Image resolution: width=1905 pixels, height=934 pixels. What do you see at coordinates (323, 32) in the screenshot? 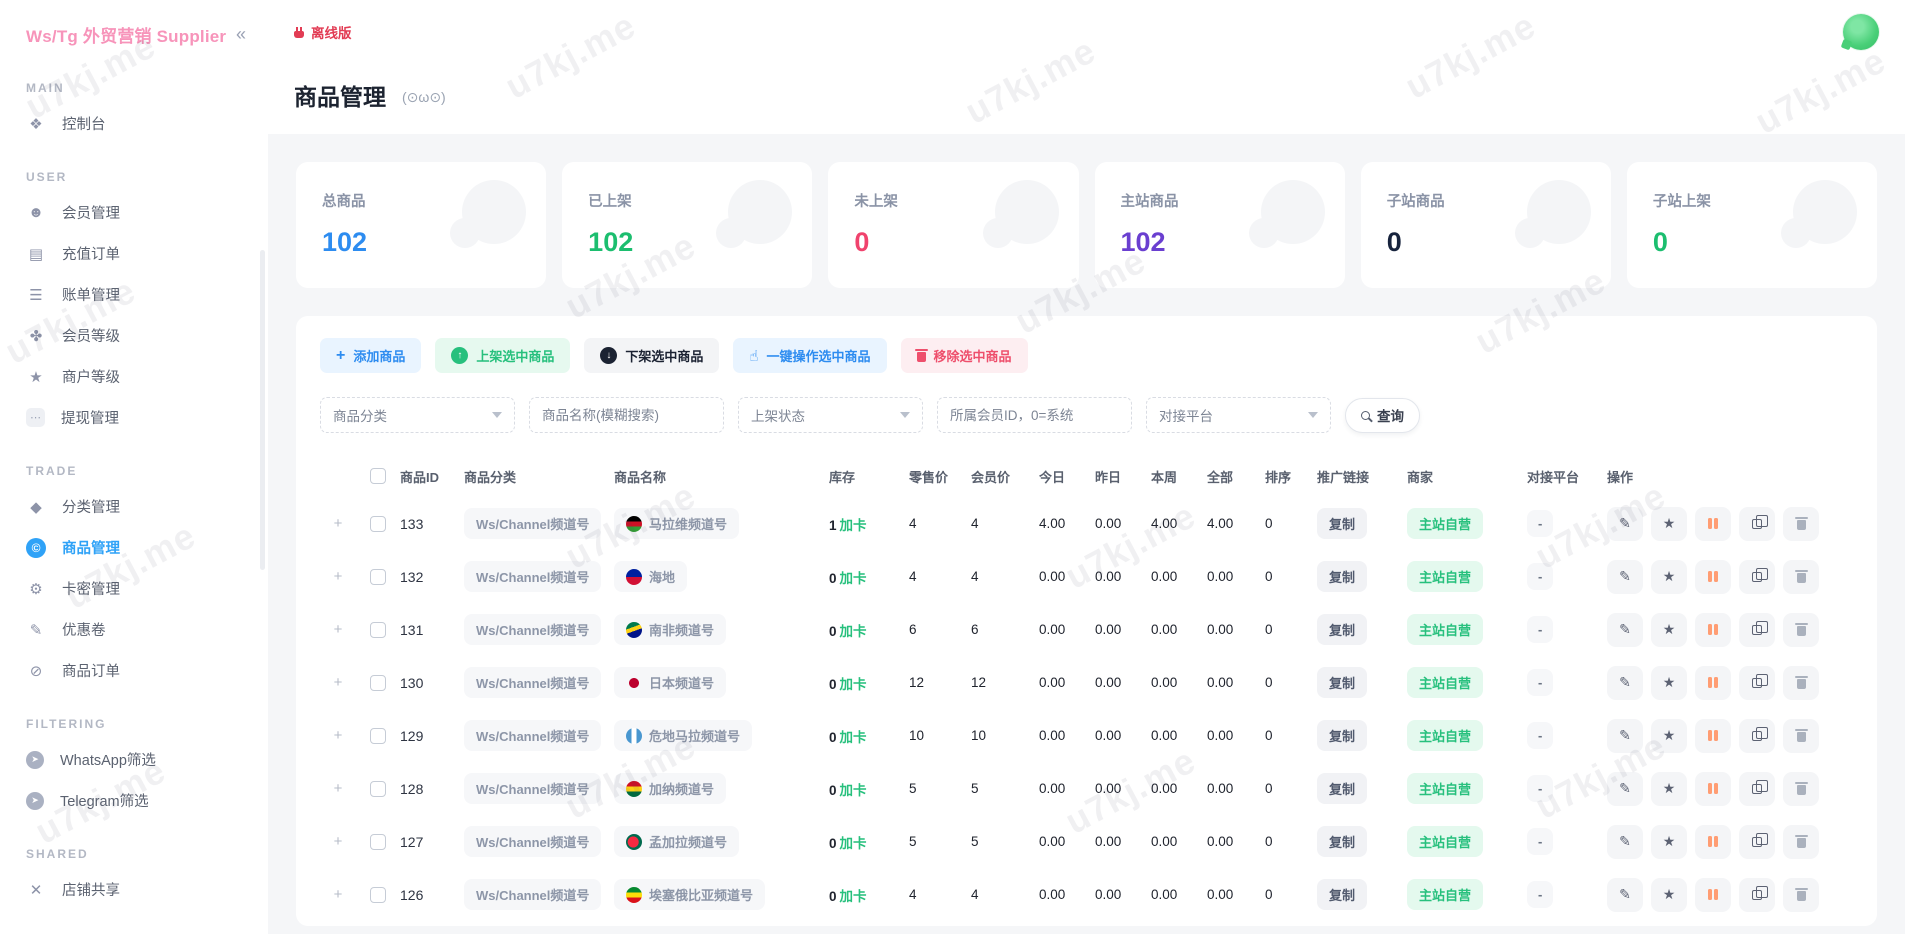
I see `offline-badge: 离线版` at bounding box center [323, 32].